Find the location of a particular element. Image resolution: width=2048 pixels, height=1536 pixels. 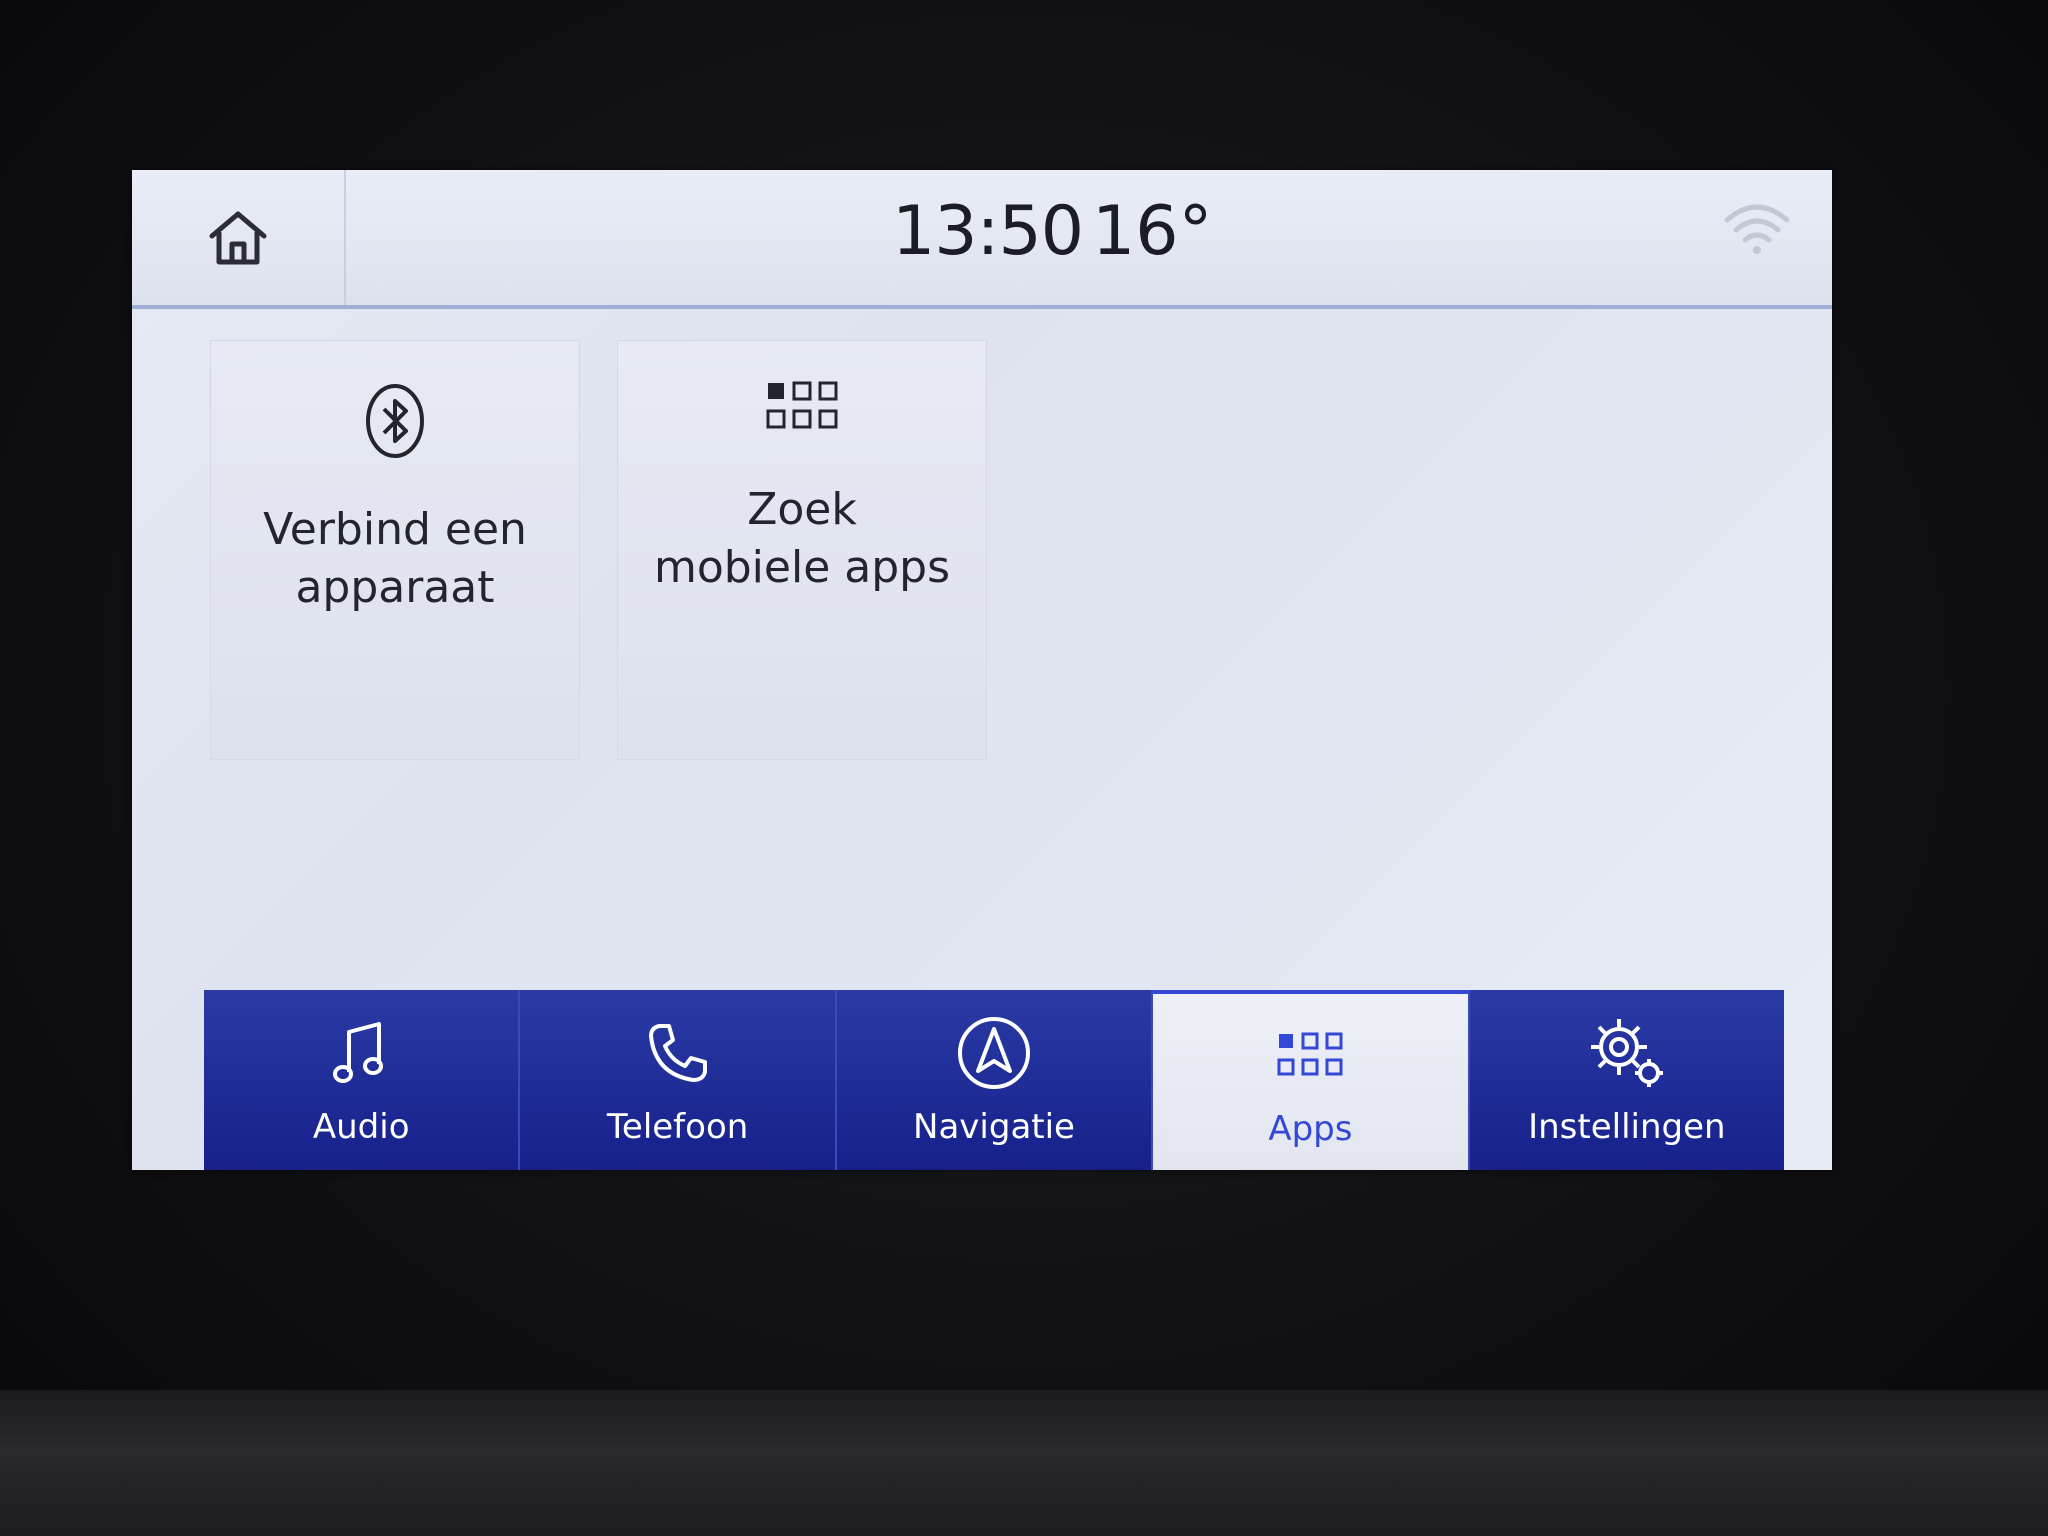

nav-label: Instellingen is located at coordinates (1627, 1127).